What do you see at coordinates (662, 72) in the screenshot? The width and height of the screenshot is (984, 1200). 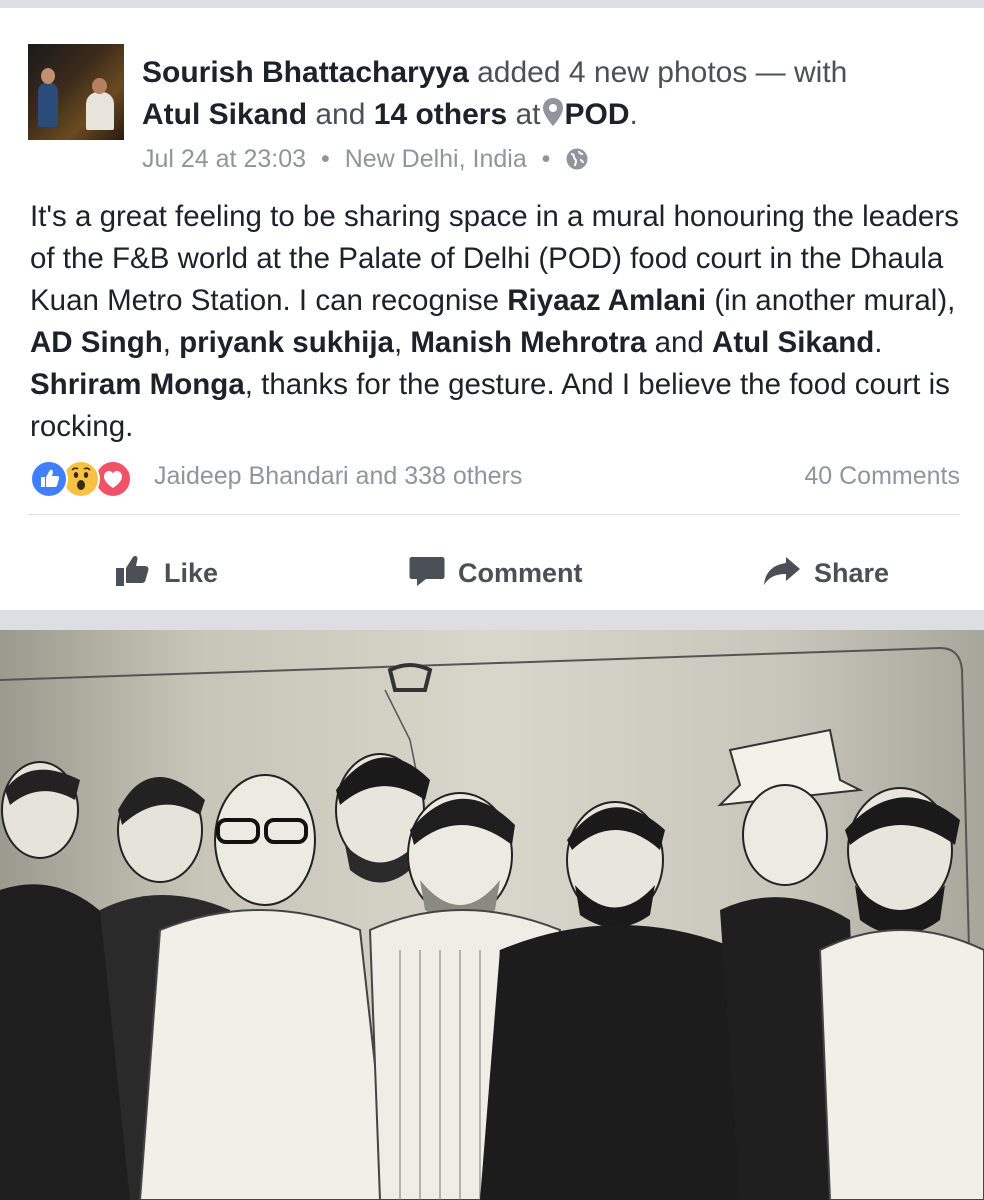 I see `post-action-text: added 4 new photos — with` at bounding box center [662, 72].